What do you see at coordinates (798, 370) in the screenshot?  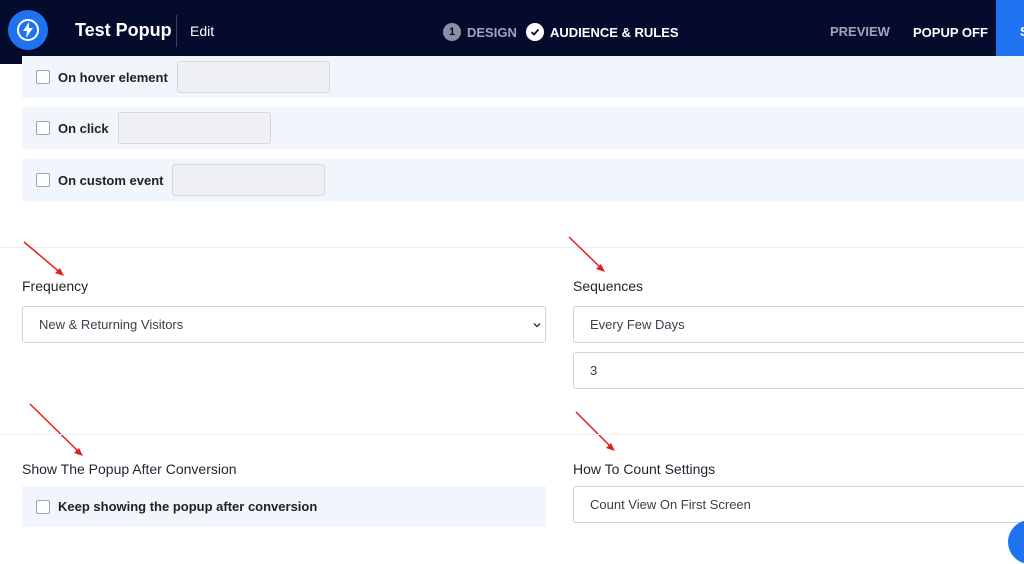 I see `days-input: 3` at bounding box center [798, 370].